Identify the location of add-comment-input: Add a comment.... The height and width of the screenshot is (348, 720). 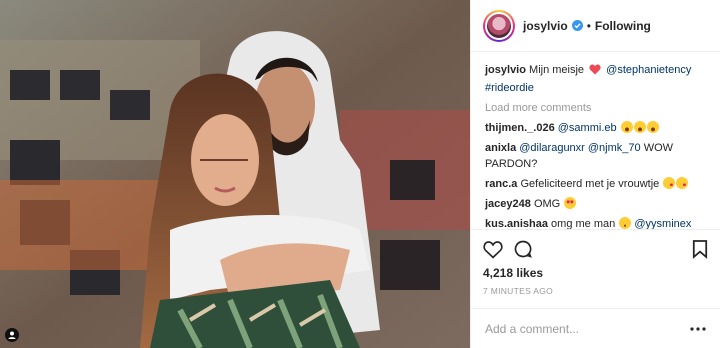
(532, 329).